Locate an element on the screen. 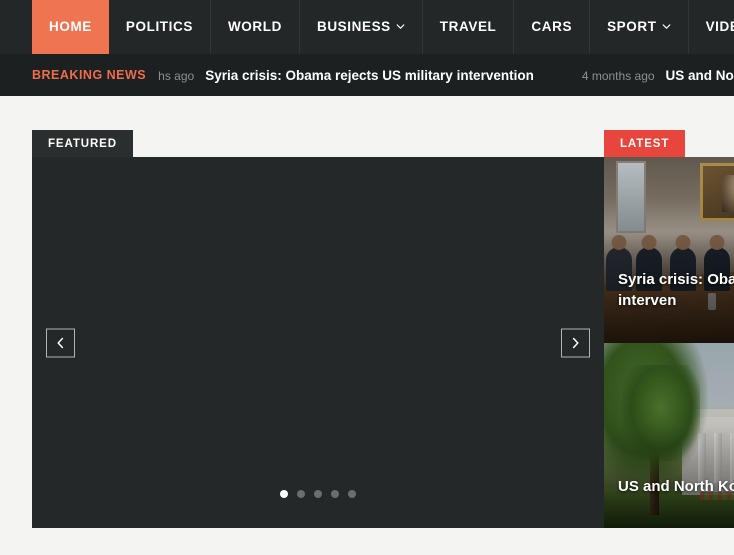  nav-item-label: VIDEO is located at coordinates (719, 27).